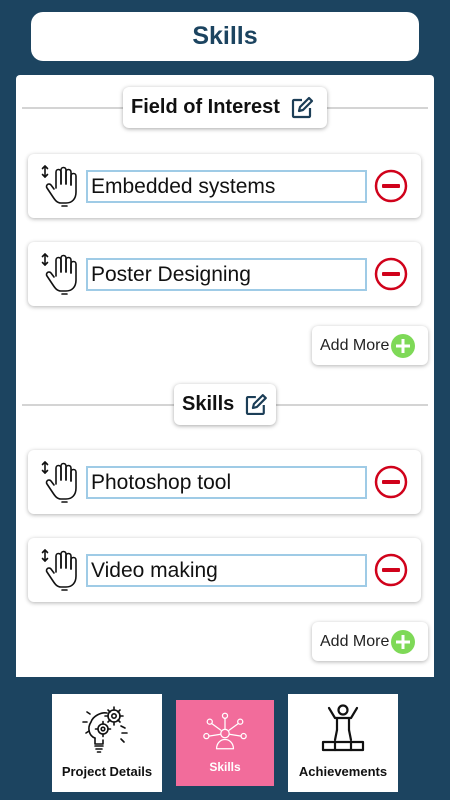 This screenshot has height=800, width=450. I want to click on page-title: Skills, so click(225, 36).